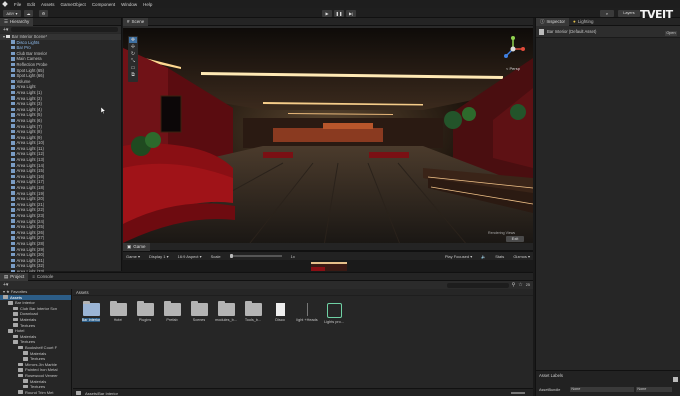 Image resolution: width=680 pixels, height=396 pixels. Describe the element at coordinates (477, 285) in the screenshot. I see `project-search-input` at that location.